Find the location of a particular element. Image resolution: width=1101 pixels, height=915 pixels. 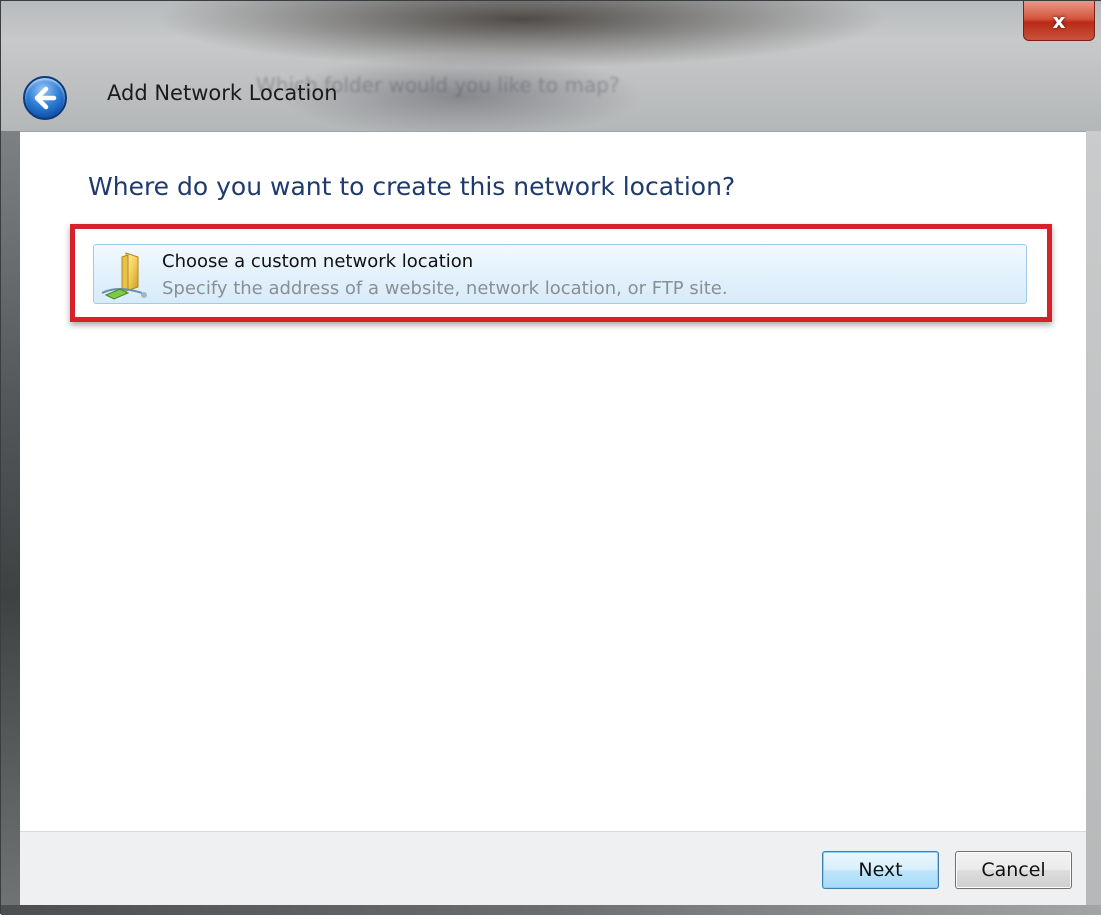

cancel-button: Cancel is located at coordinates (1013, 870).